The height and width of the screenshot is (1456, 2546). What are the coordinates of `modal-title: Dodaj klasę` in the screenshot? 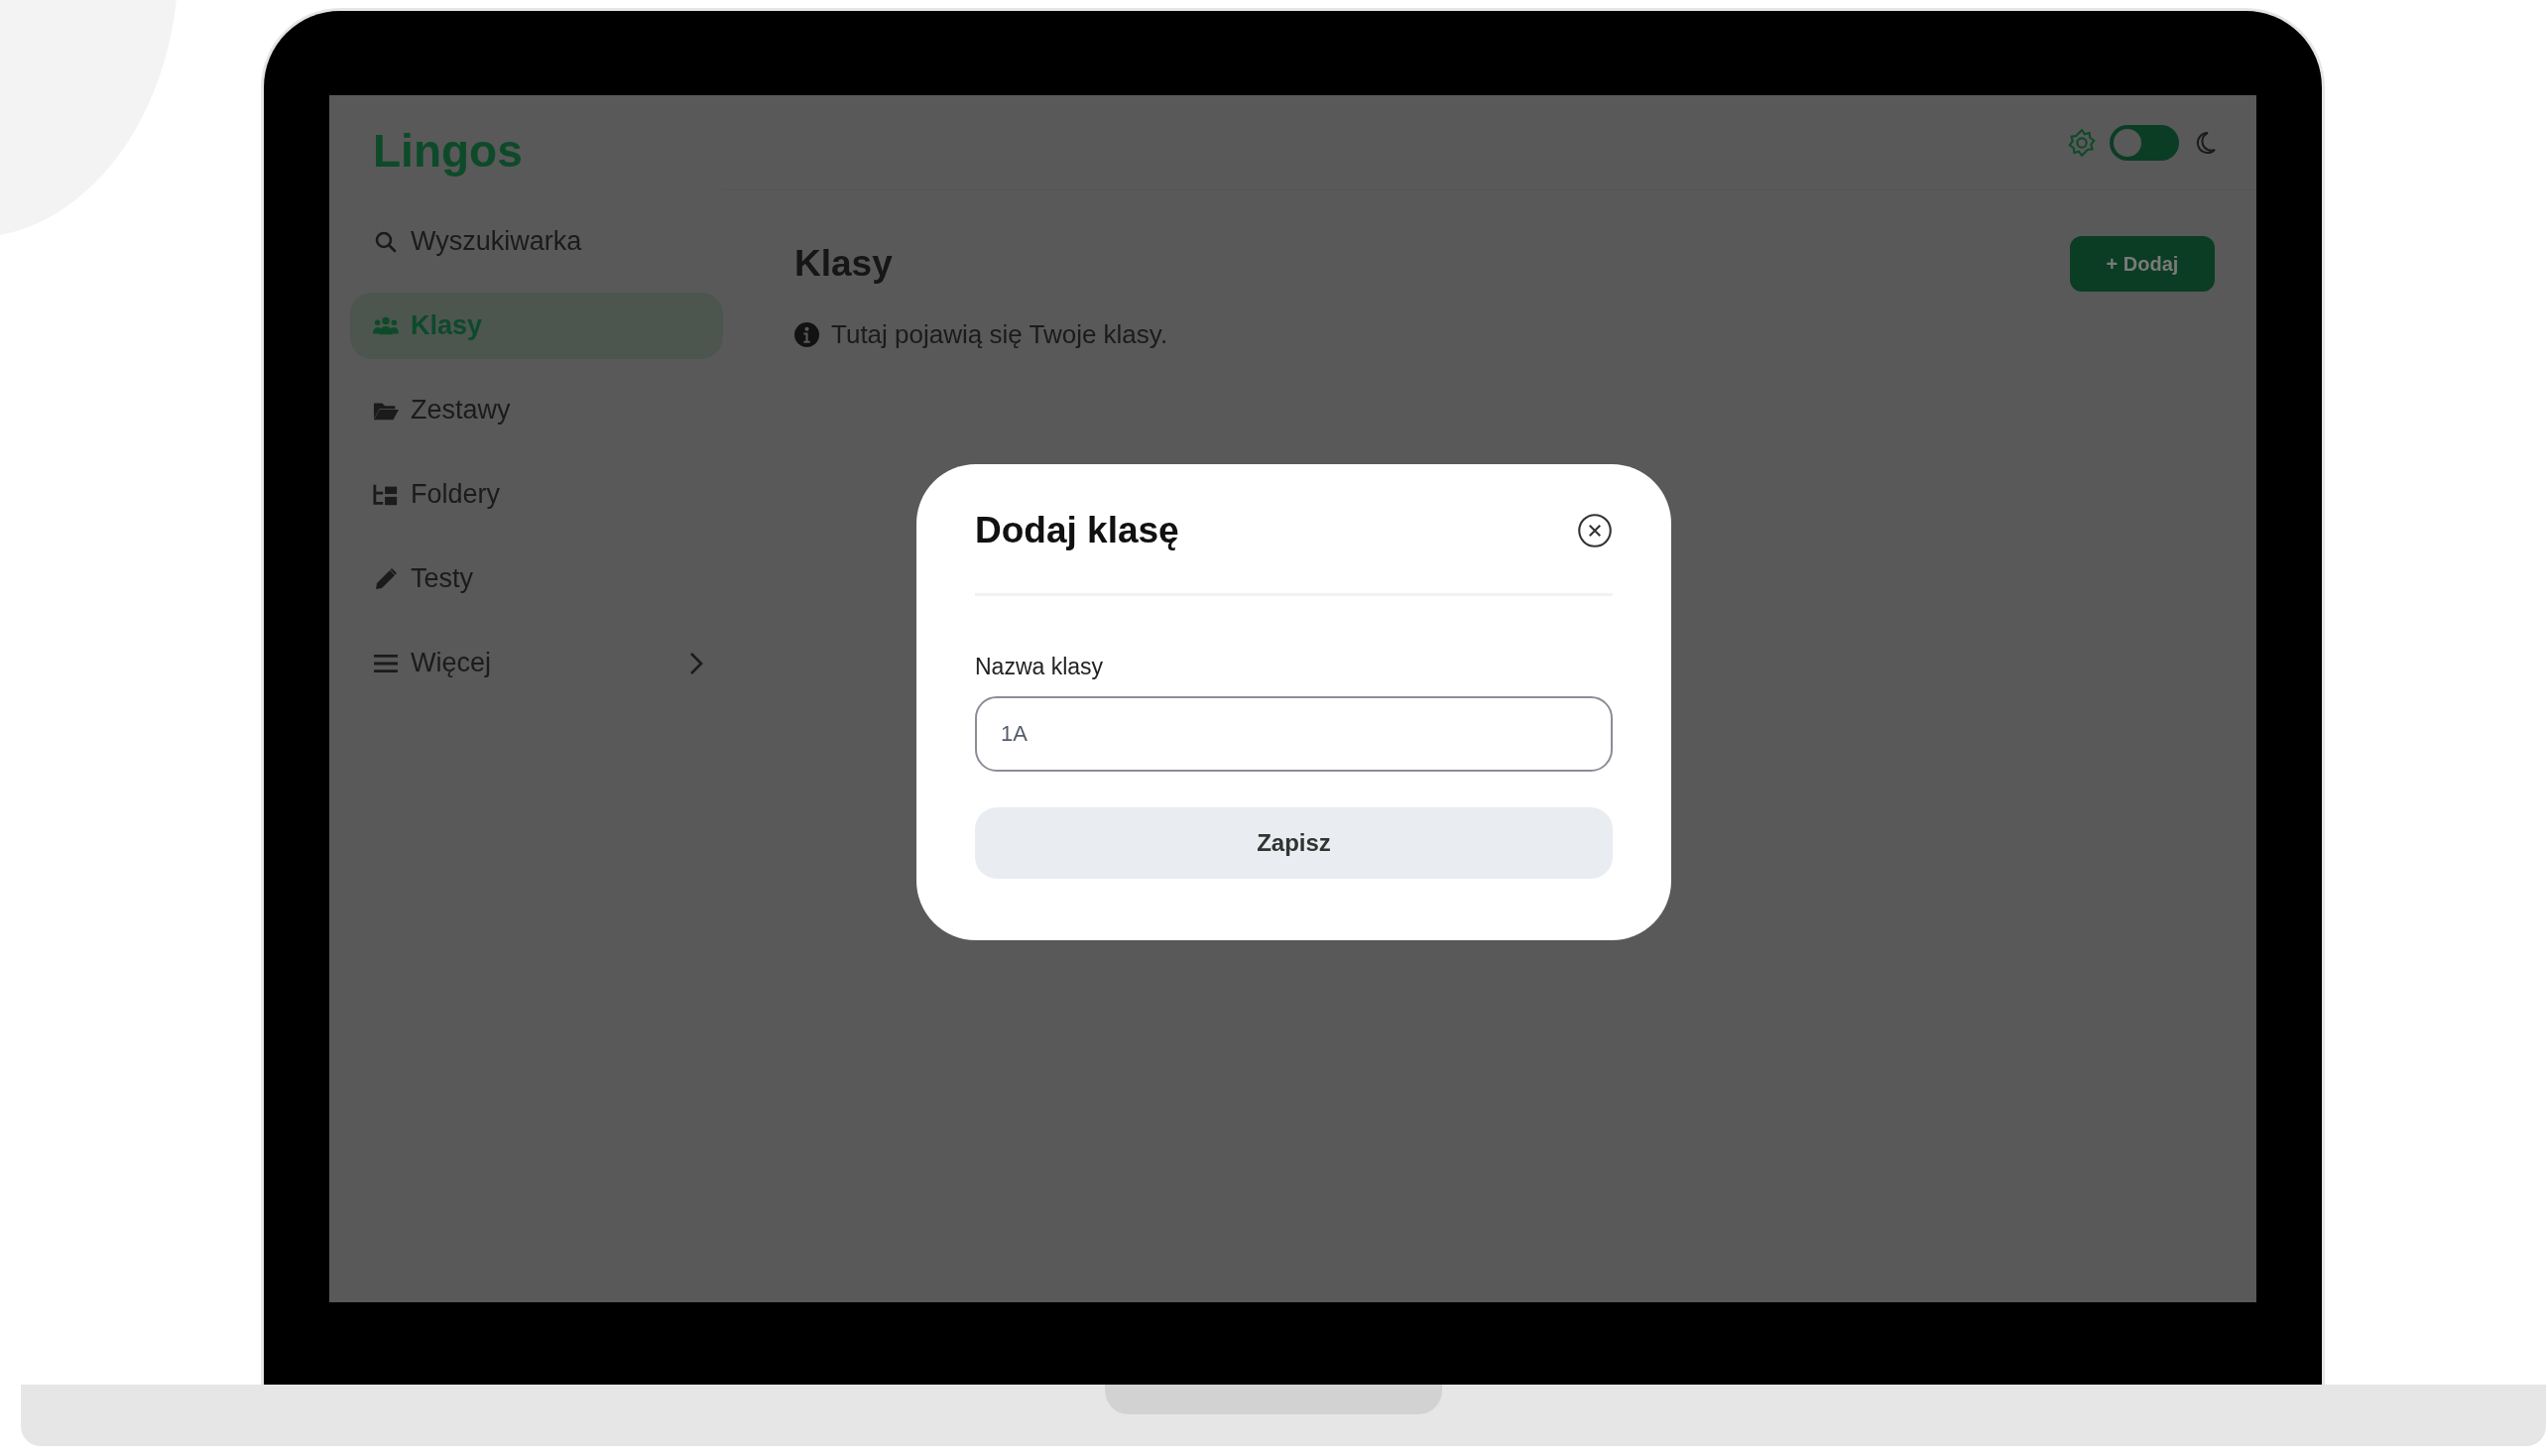 It's located at (1077, 530).